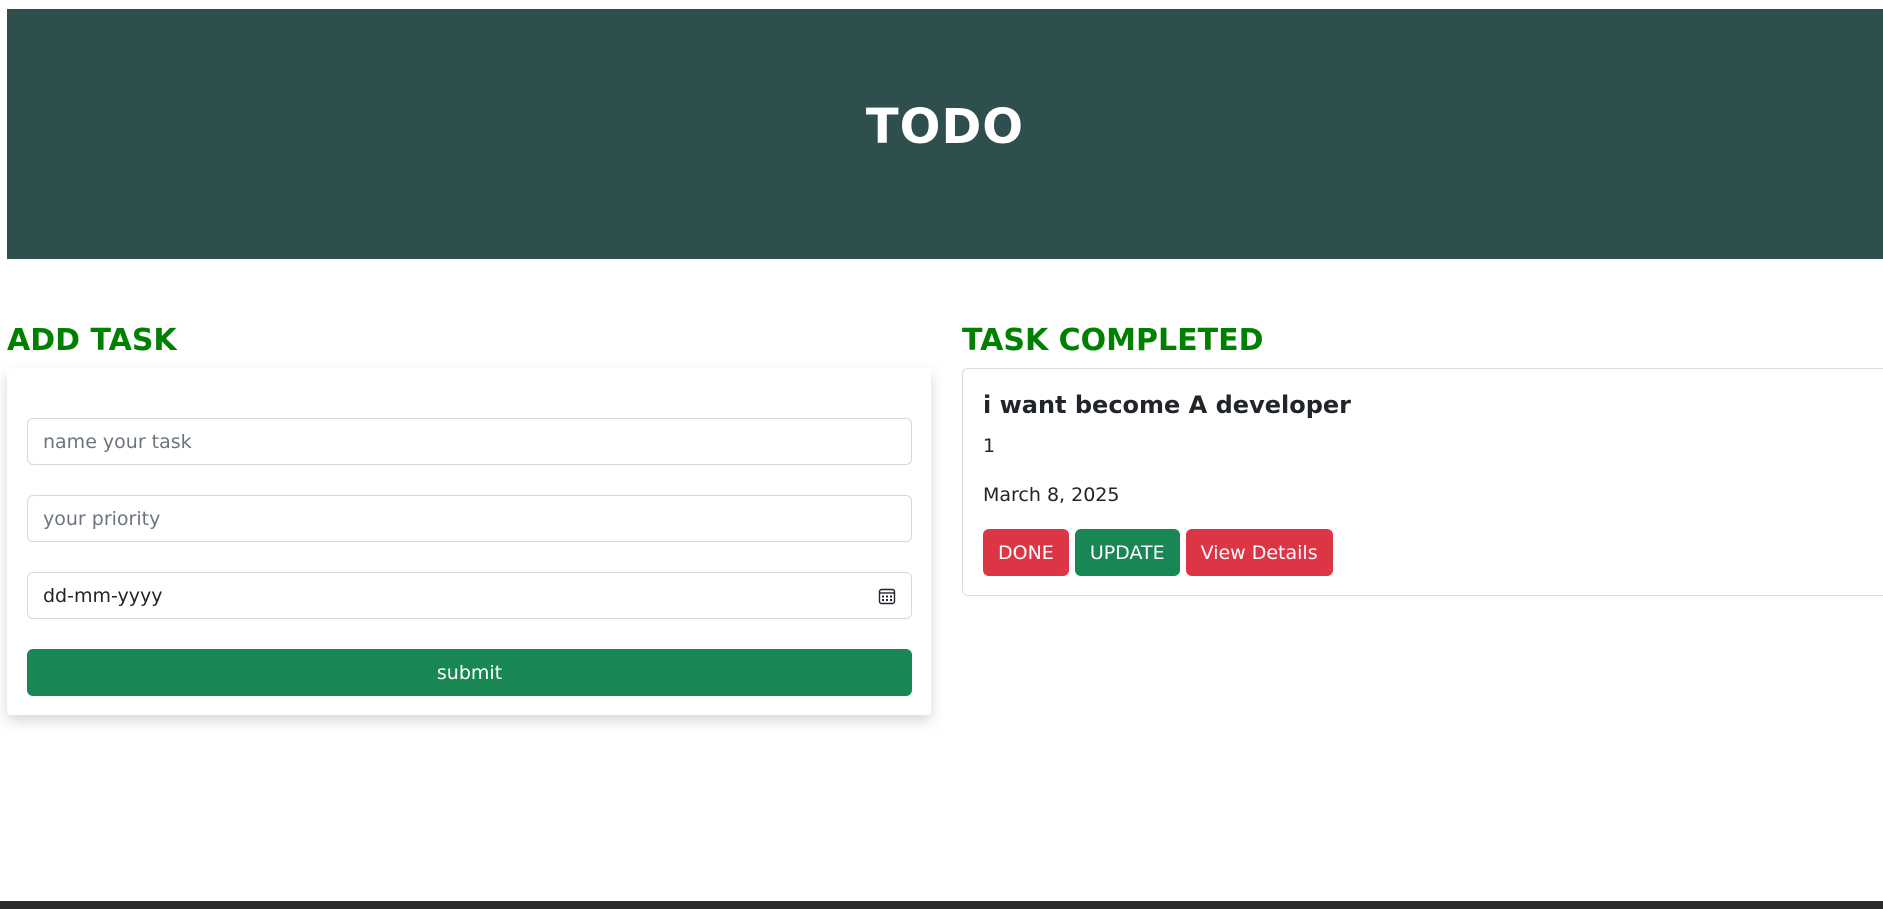 The width and height of the screenshot is (1883, 909). What do you see at coordinates (1259, 552) in the screenshot?
I see `view-details-button: View Details` at bounding box center [1259, 552].